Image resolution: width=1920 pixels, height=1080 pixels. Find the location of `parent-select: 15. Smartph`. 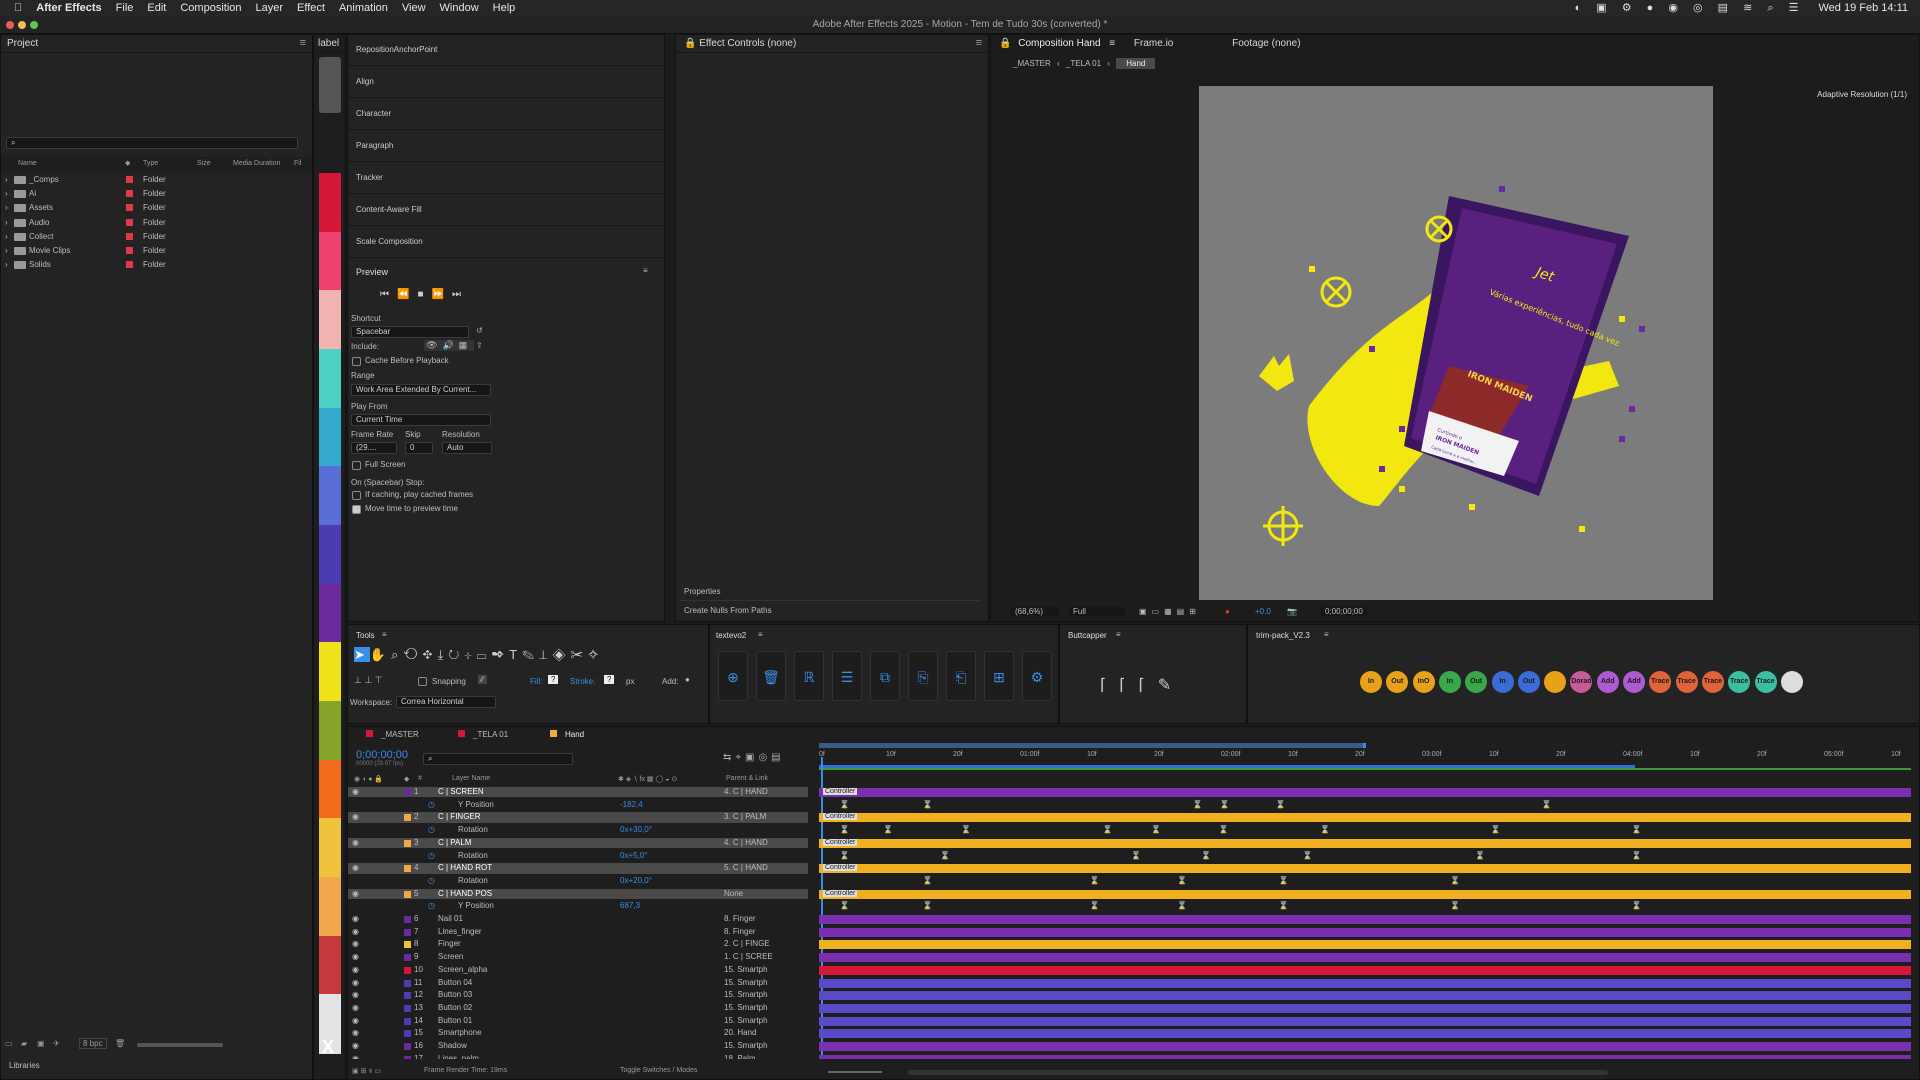

parent-select: 15. Smartph is located at coordinates (756, 1021).